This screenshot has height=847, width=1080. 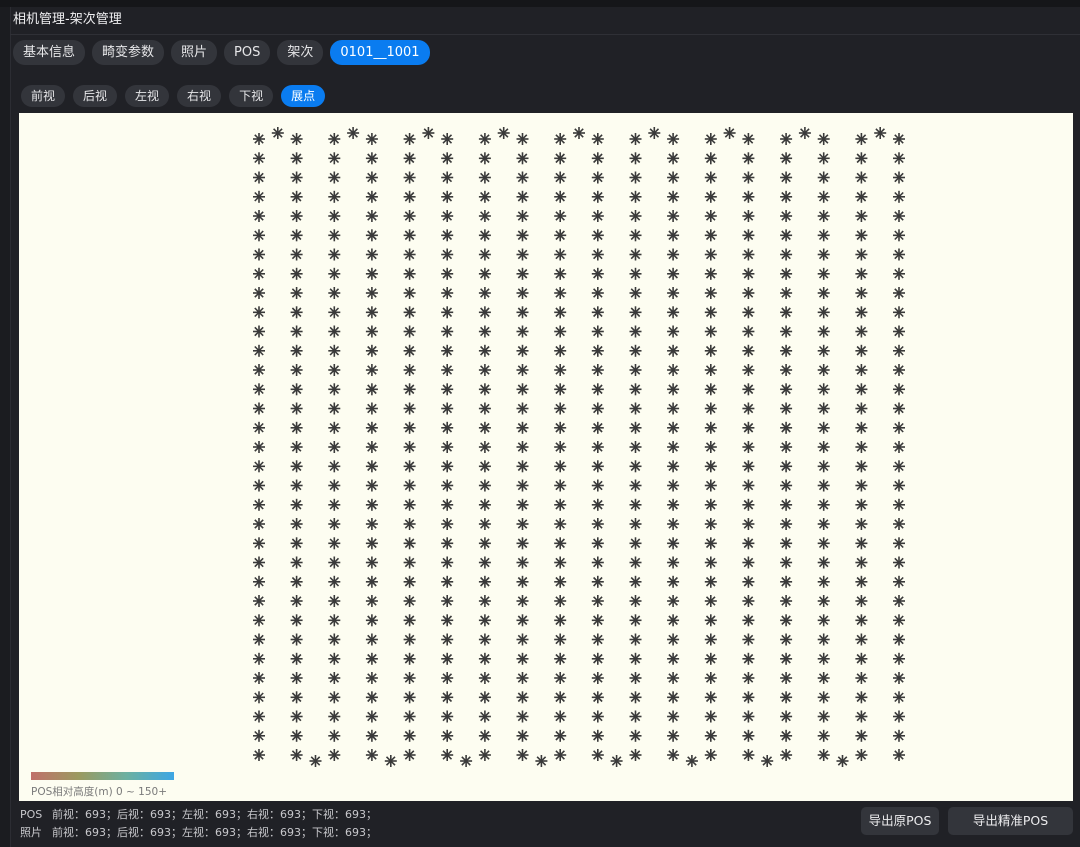 What do you see at coordinates (545, 34) in the screenshot?
I see `title-divider` at bounding box center [545, 34].